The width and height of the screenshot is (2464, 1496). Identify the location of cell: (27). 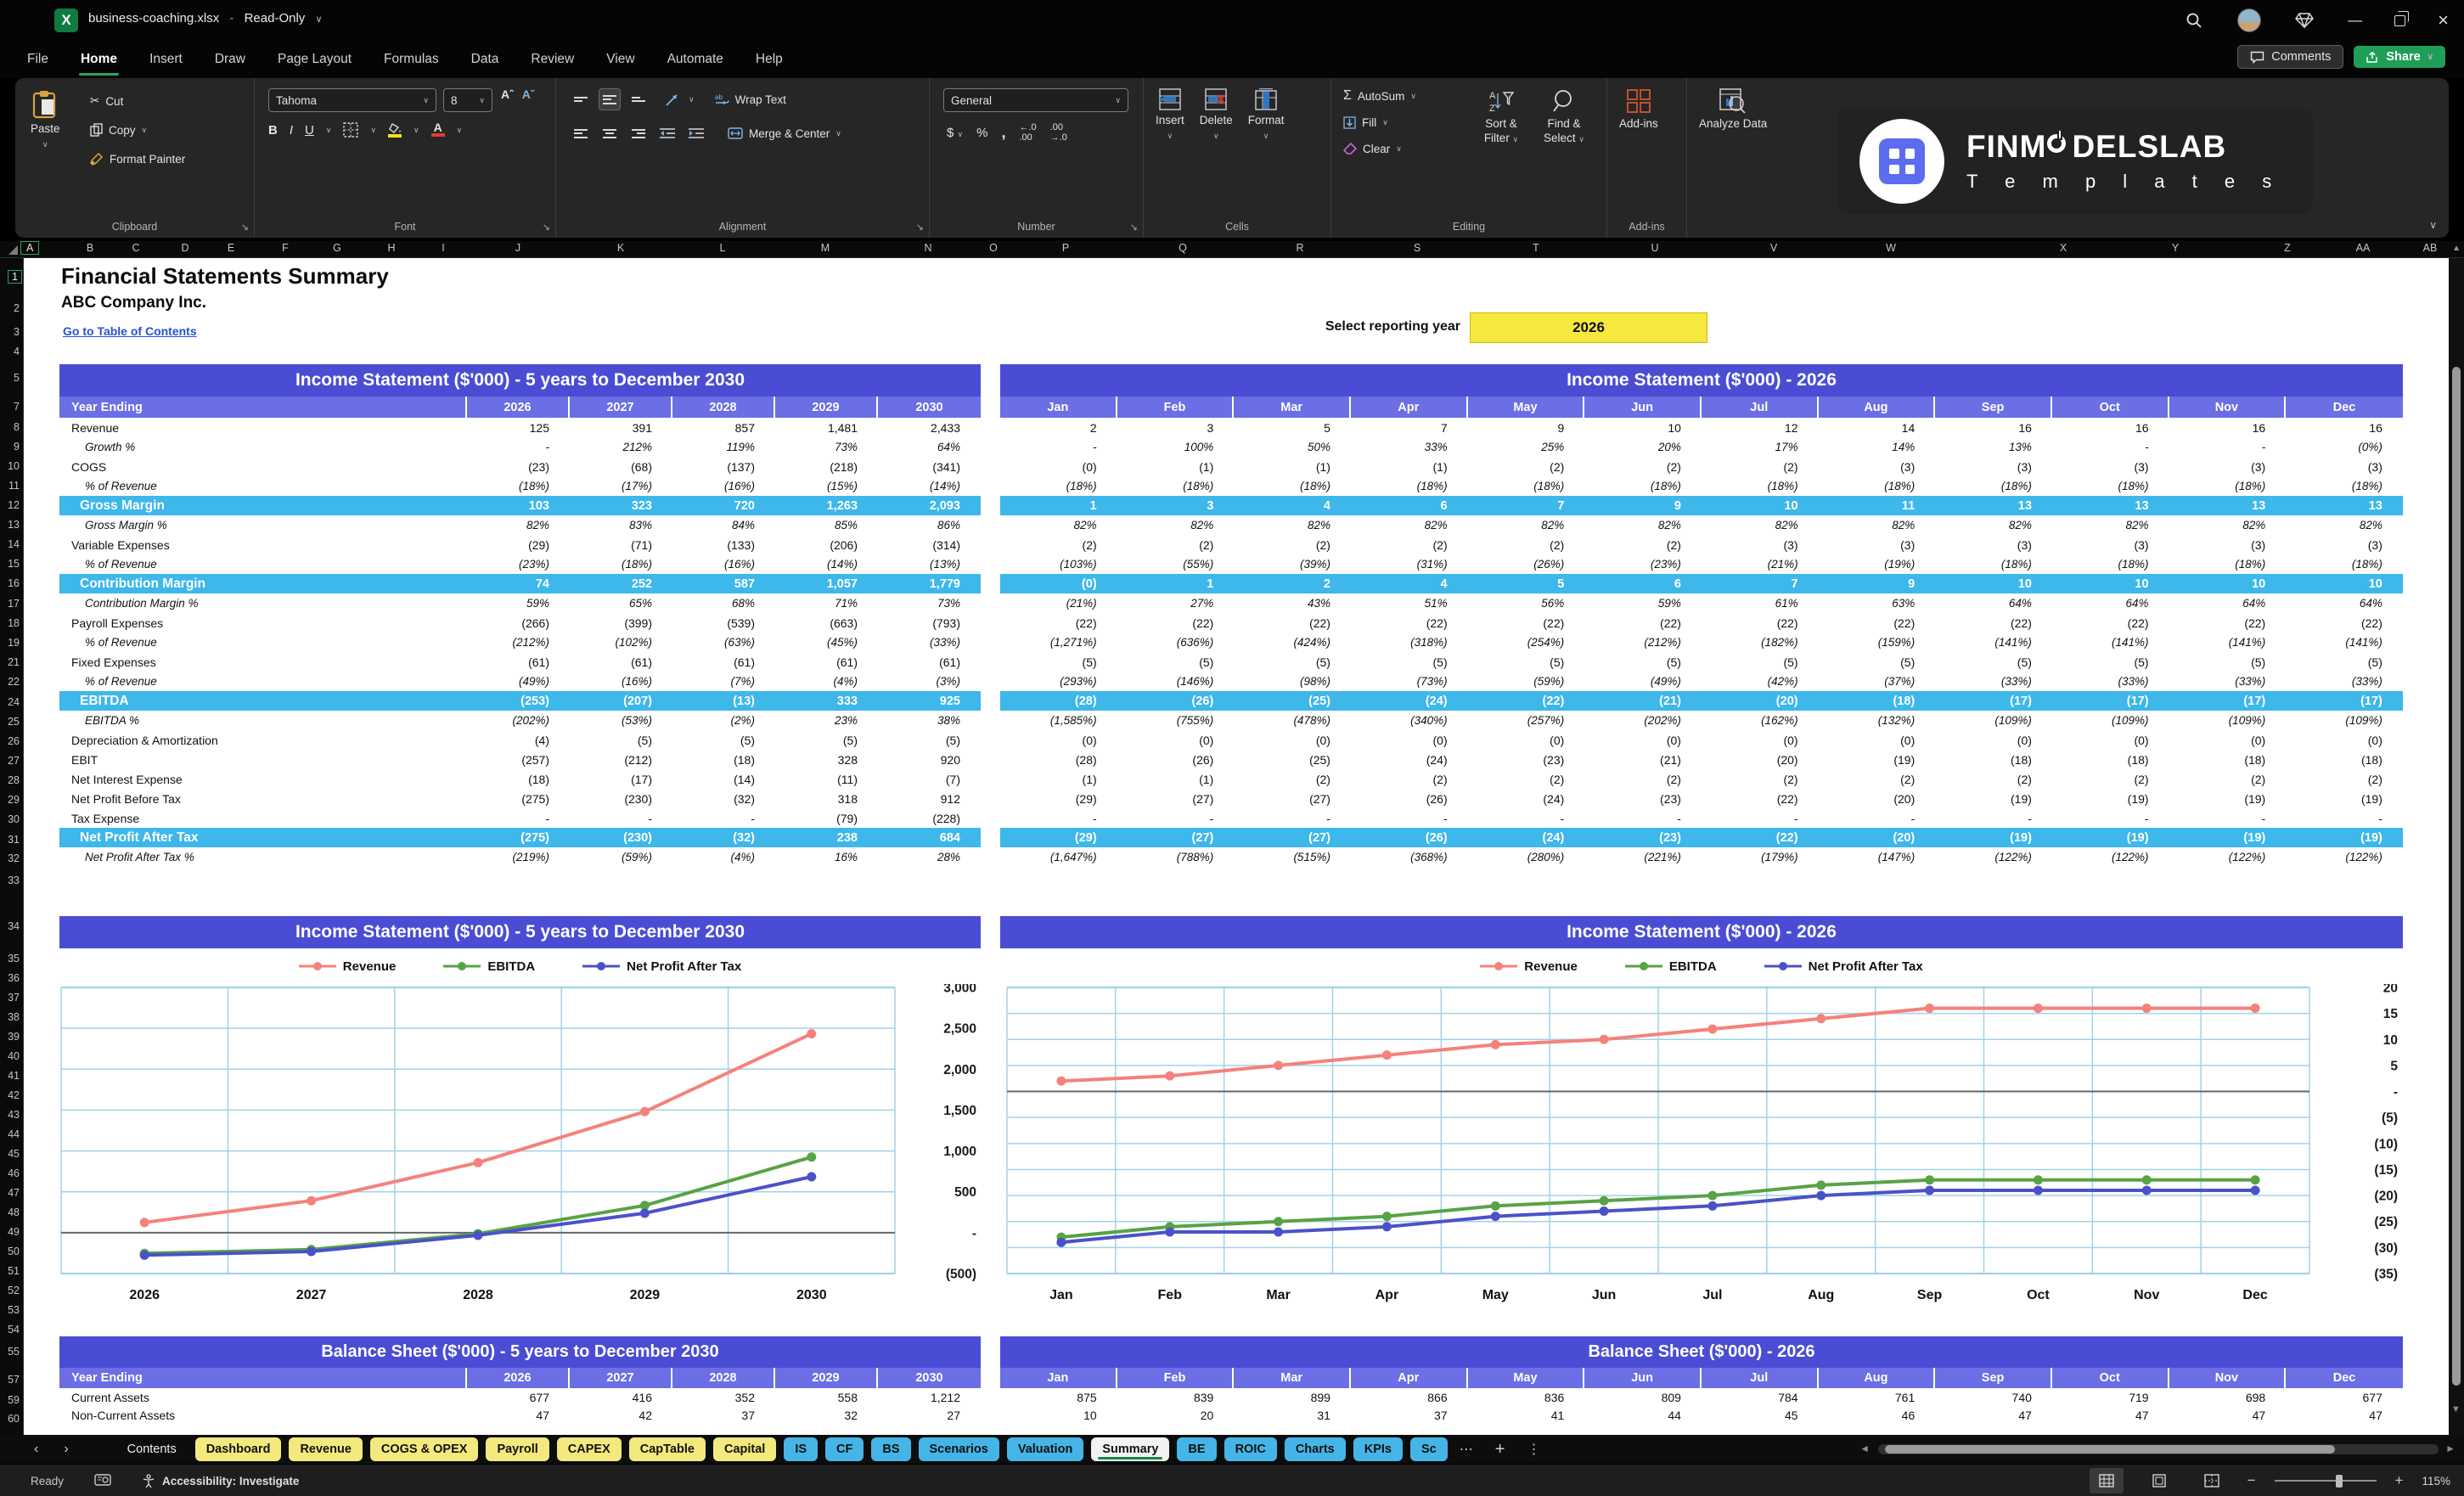
(1292, 799).